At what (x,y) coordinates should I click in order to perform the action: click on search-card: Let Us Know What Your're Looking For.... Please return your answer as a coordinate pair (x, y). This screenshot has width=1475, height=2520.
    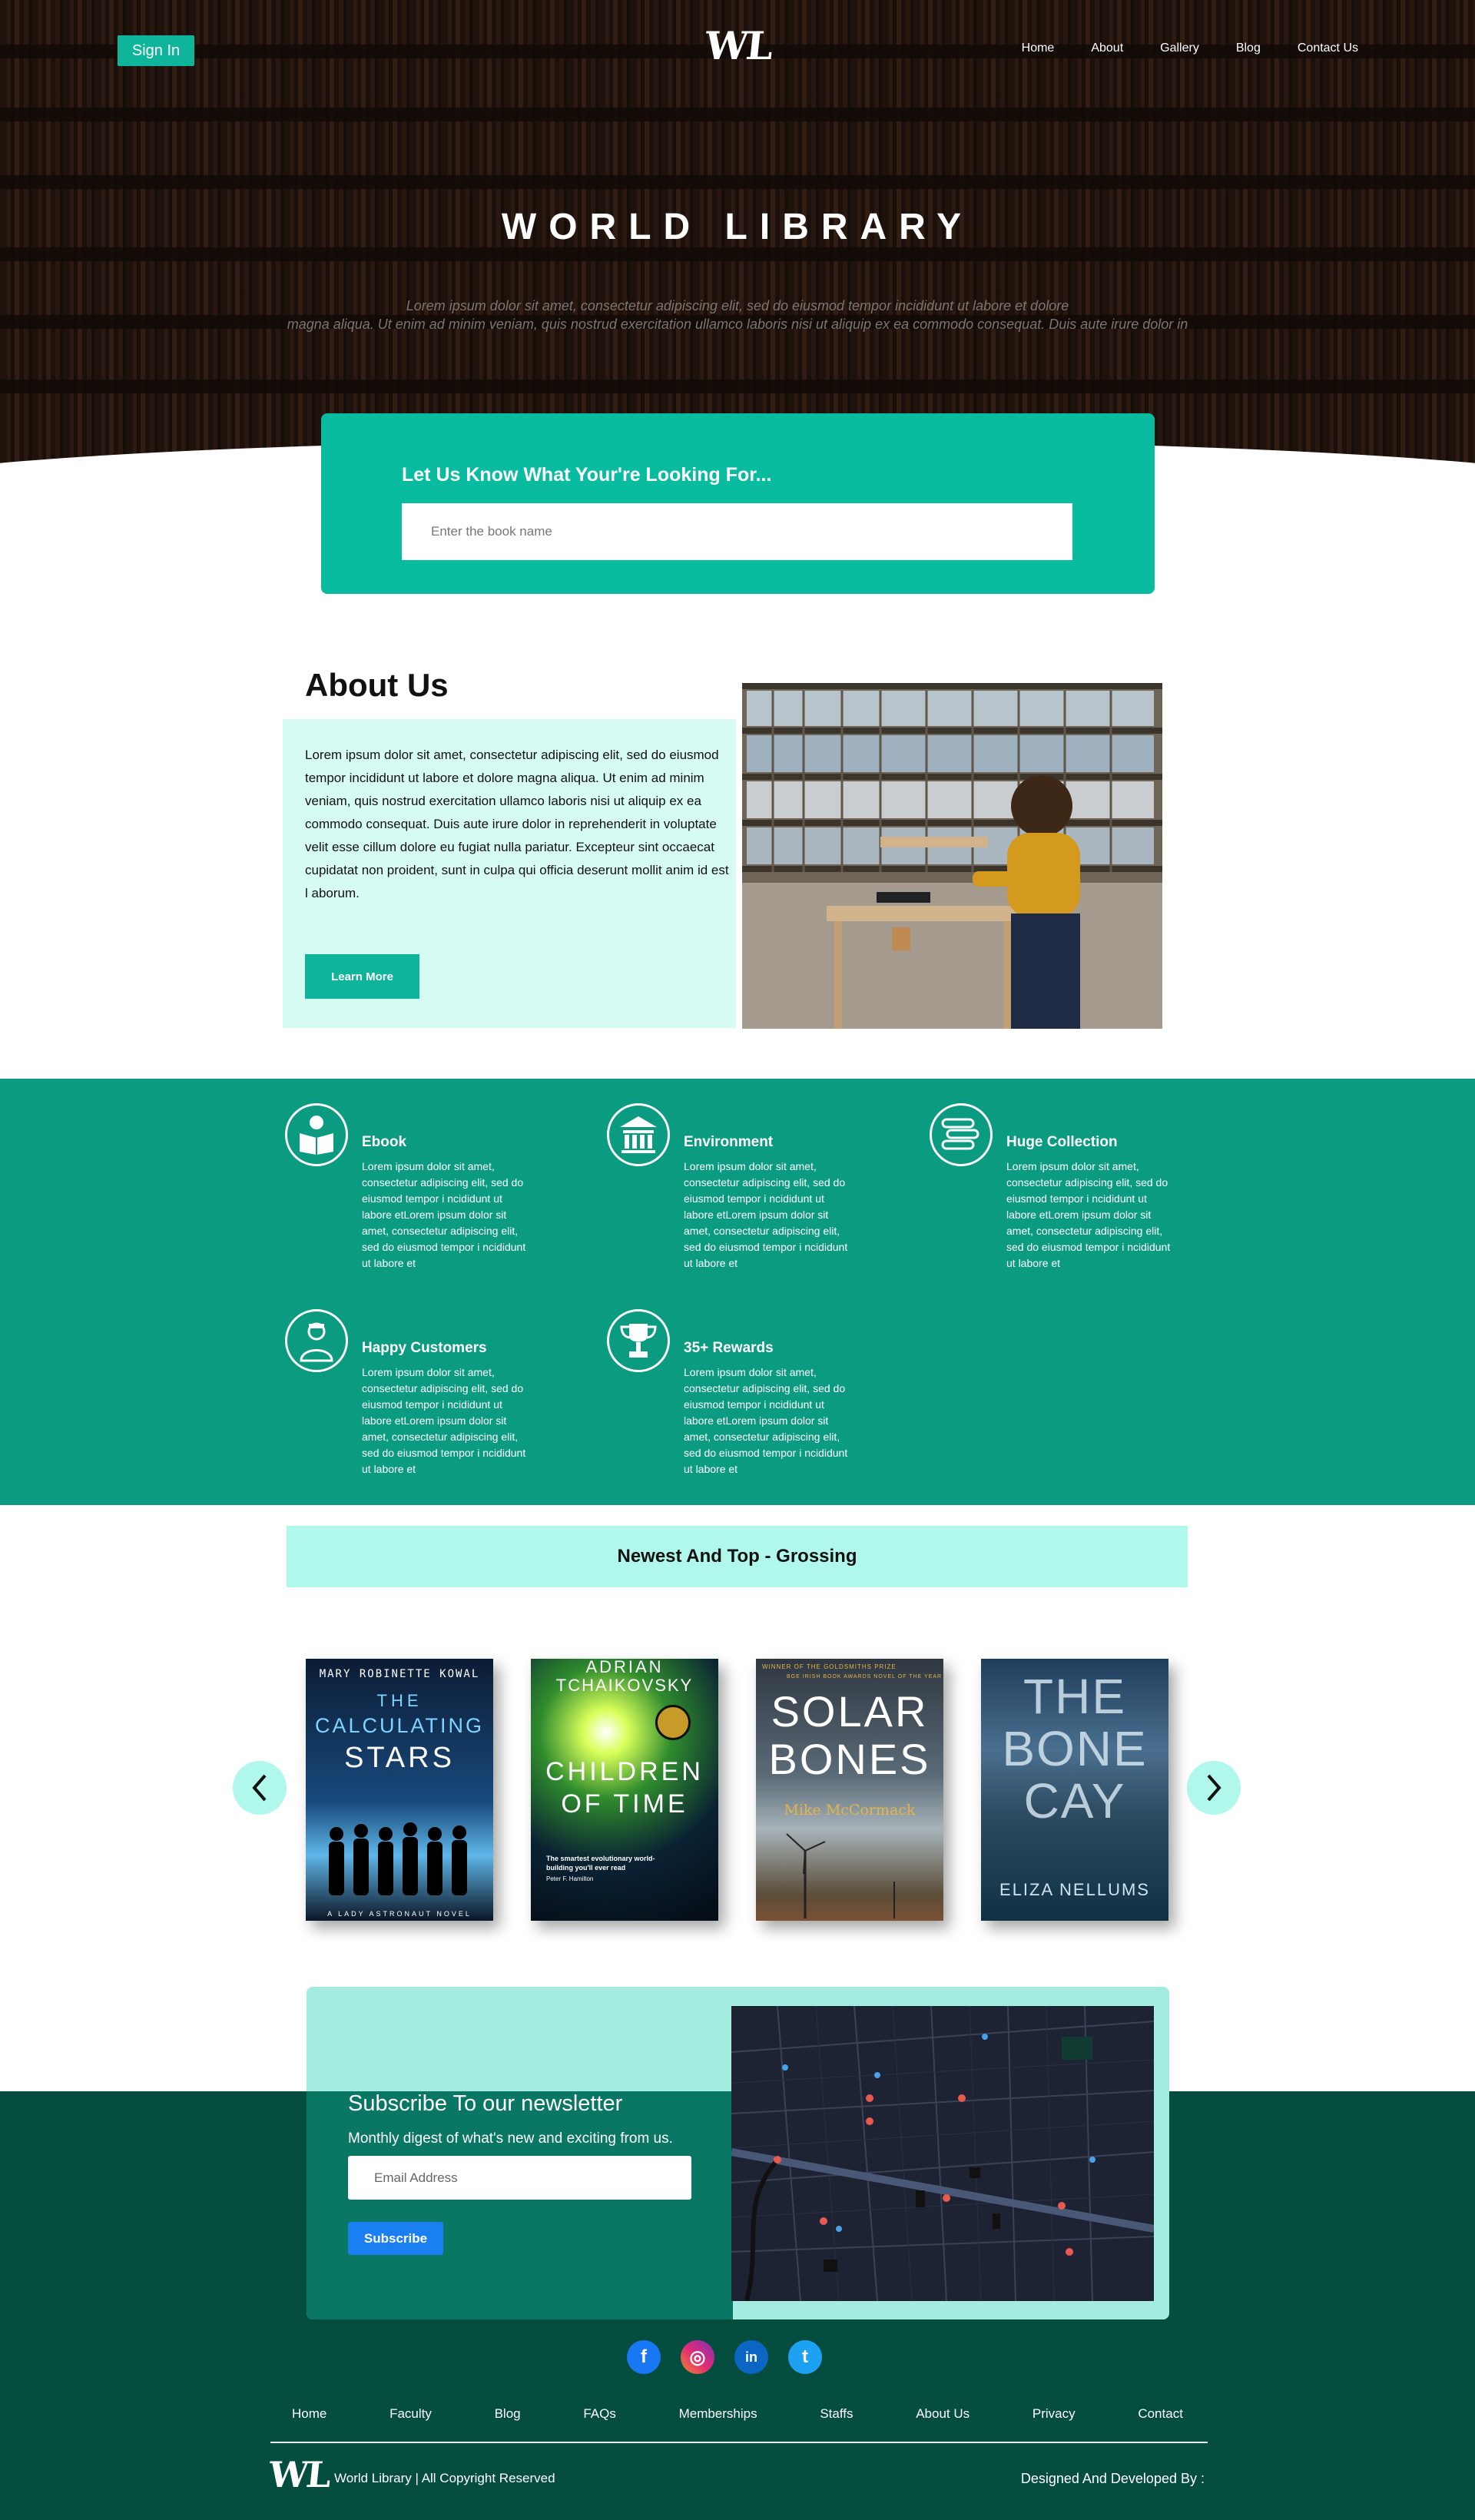
    Looking at the image, I should click on (738, 504).